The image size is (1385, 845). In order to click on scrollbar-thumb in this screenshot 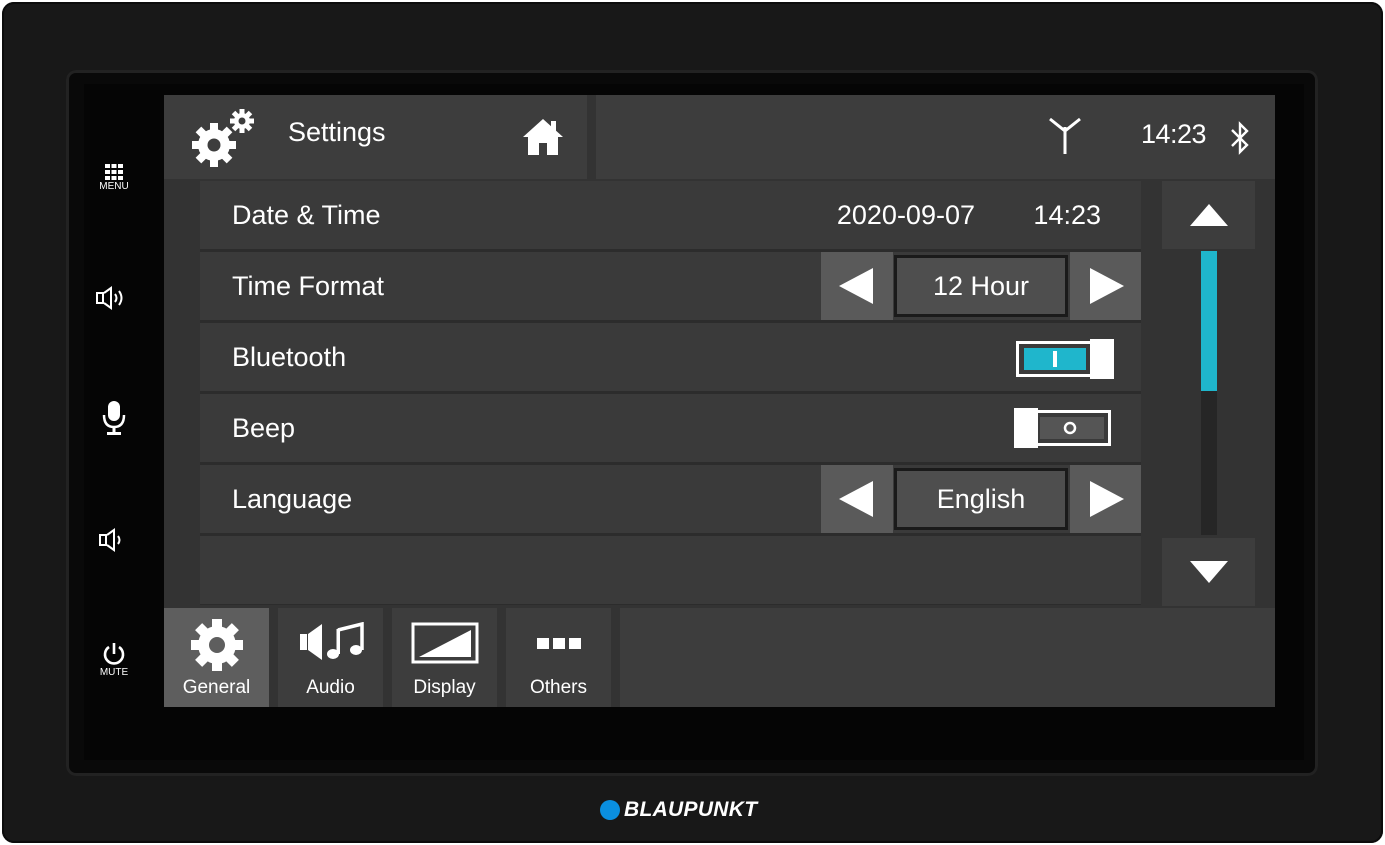, I will do `click(1209, 321)`.